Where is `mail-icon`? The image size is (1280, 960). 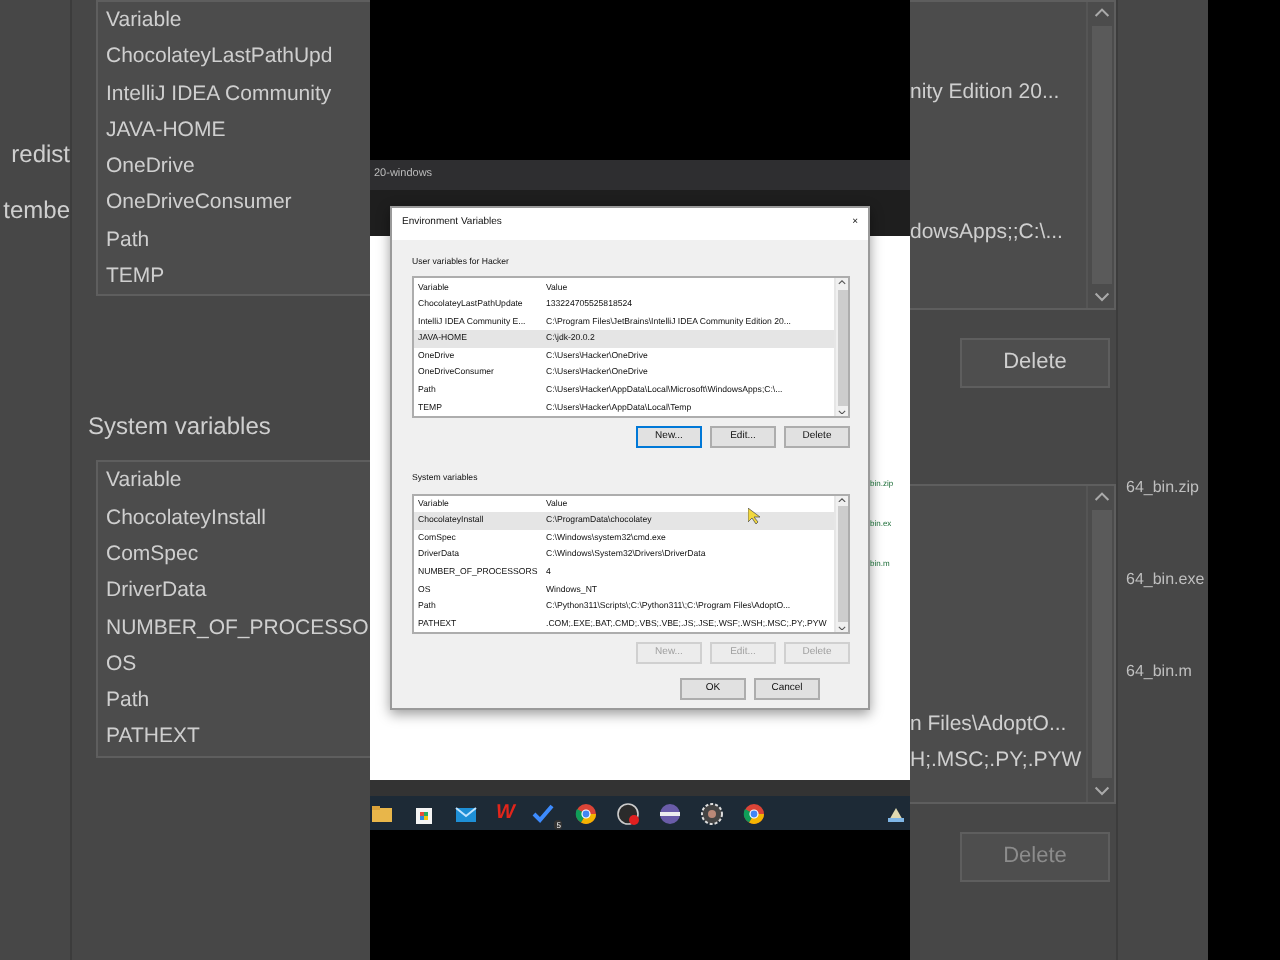
mail-icon is located at coordinates (466, 813).